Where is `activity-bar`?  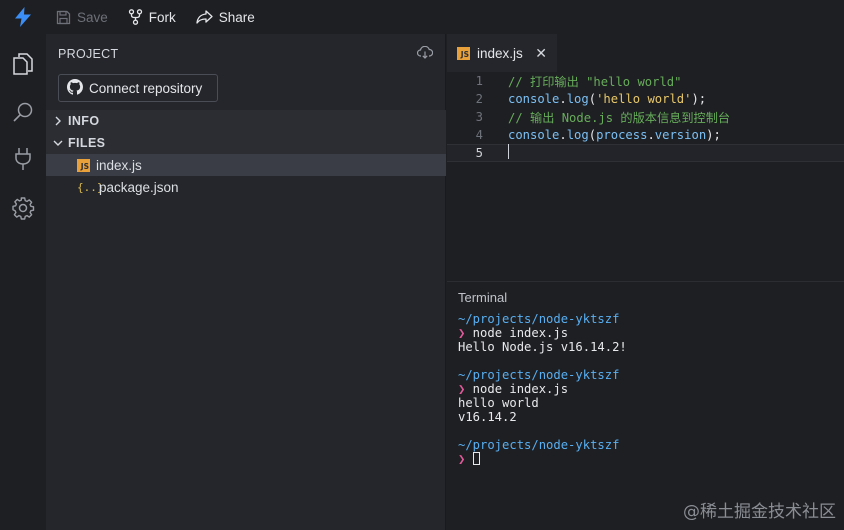
activity-bar is located at coordinates (23, 282).